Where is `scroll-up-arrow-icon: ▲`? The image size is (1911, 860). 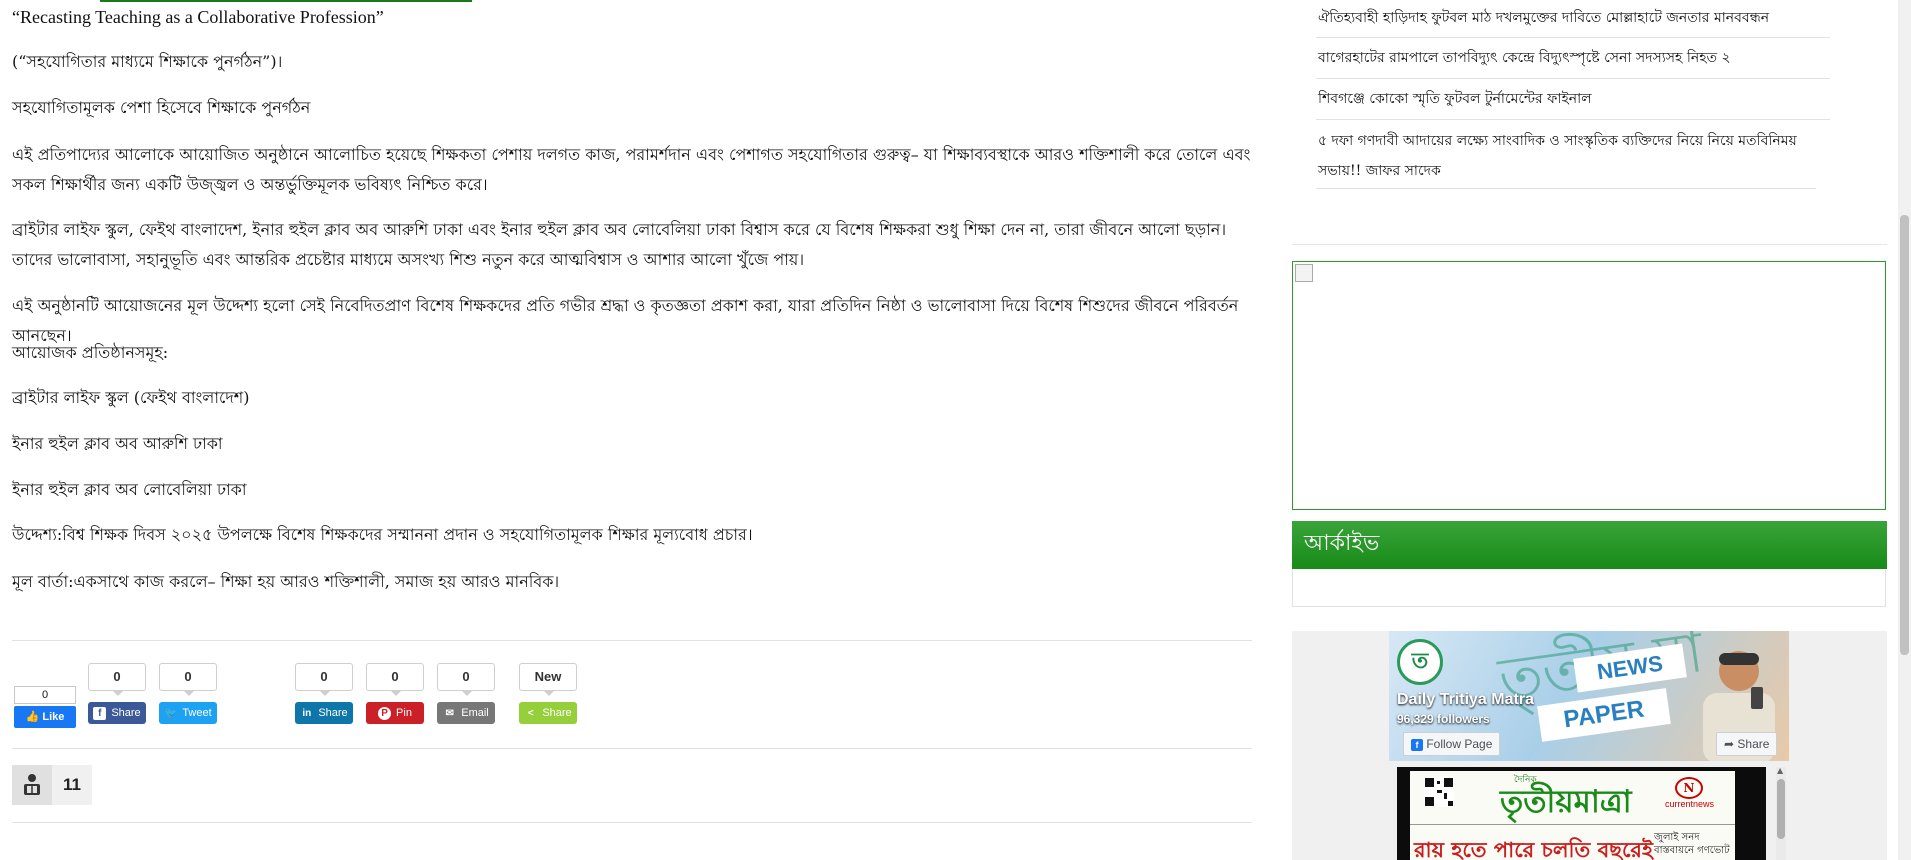
scroll-up-arrow-icon: ▲ is located at coordinates (1780, 770).